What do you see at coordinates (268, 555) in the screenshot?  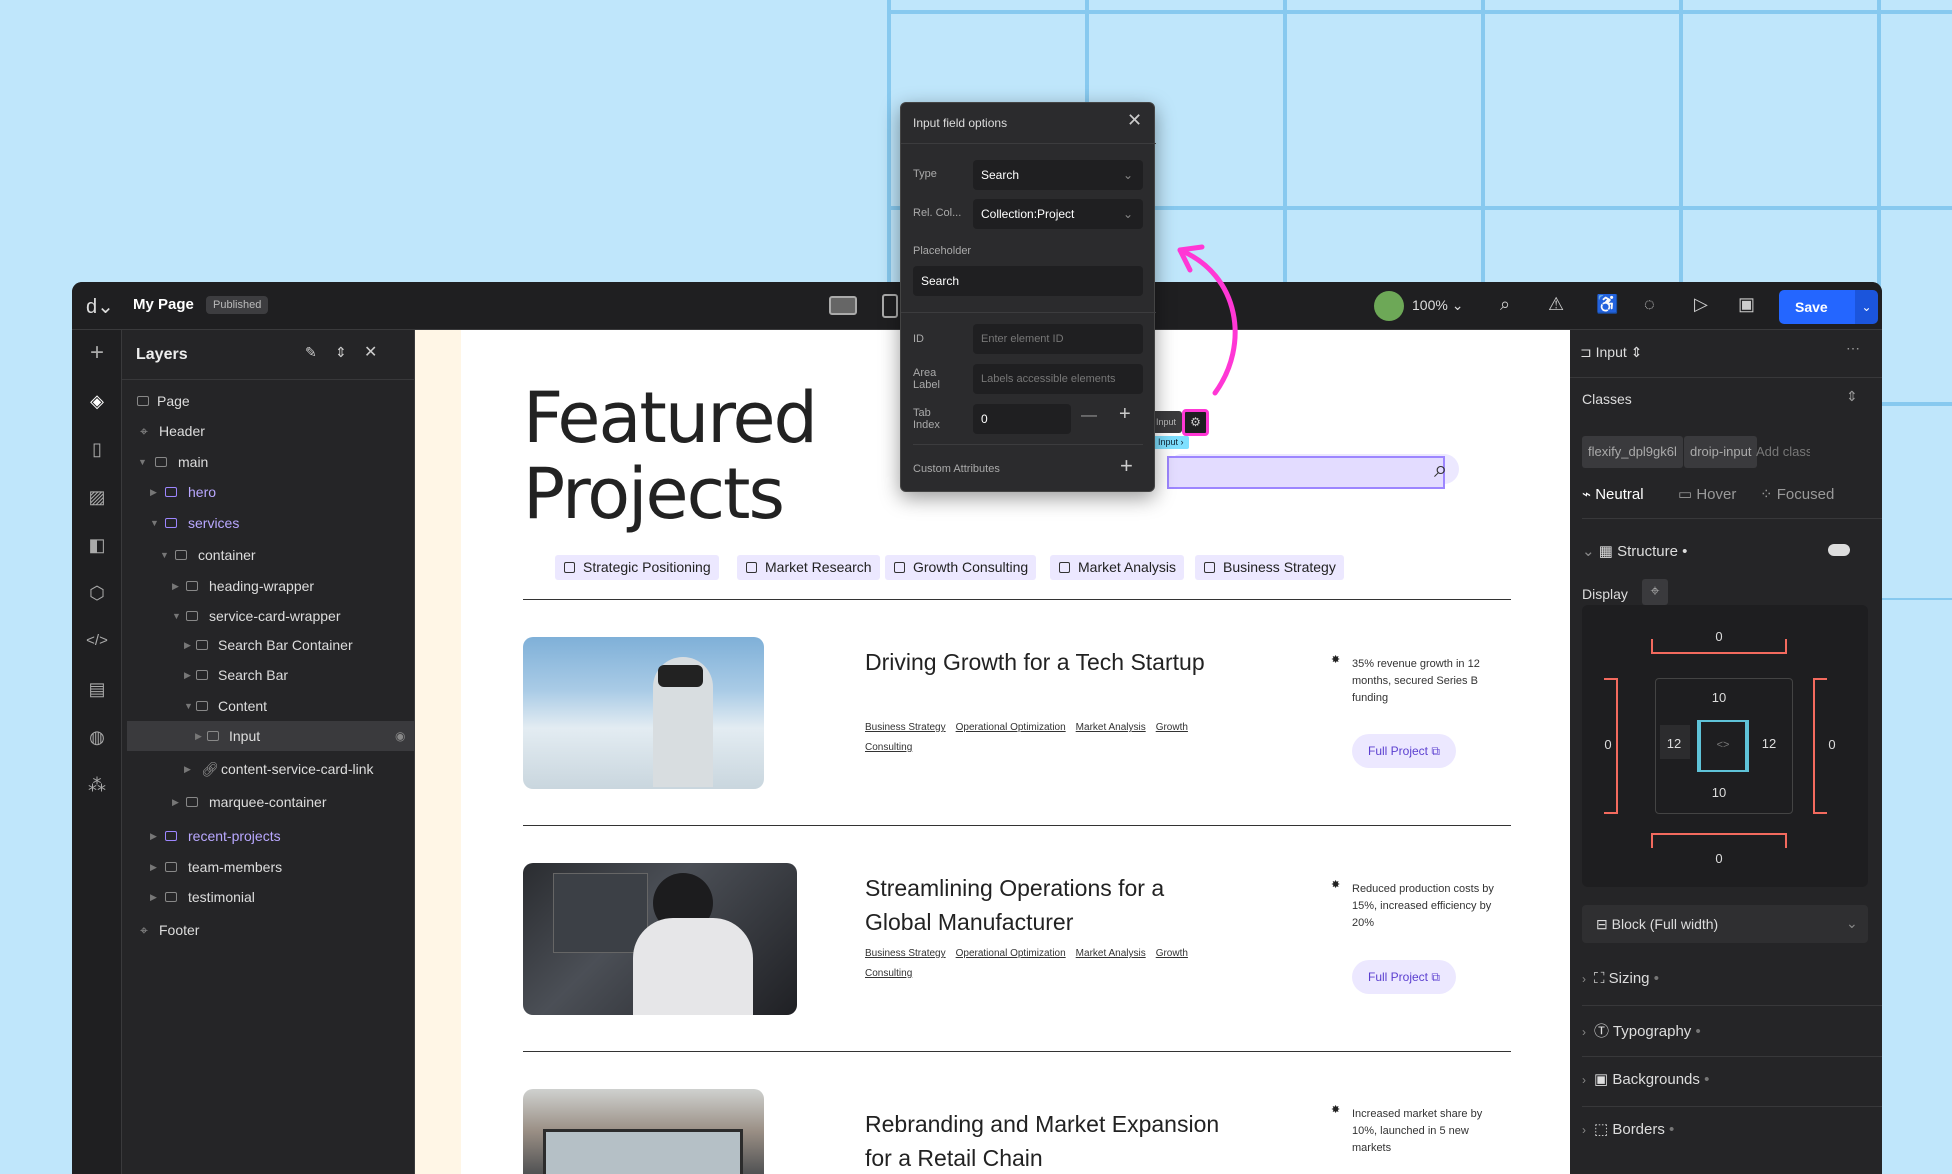 I see `layer-item: ▼ container` at bounding box center [268, 555].